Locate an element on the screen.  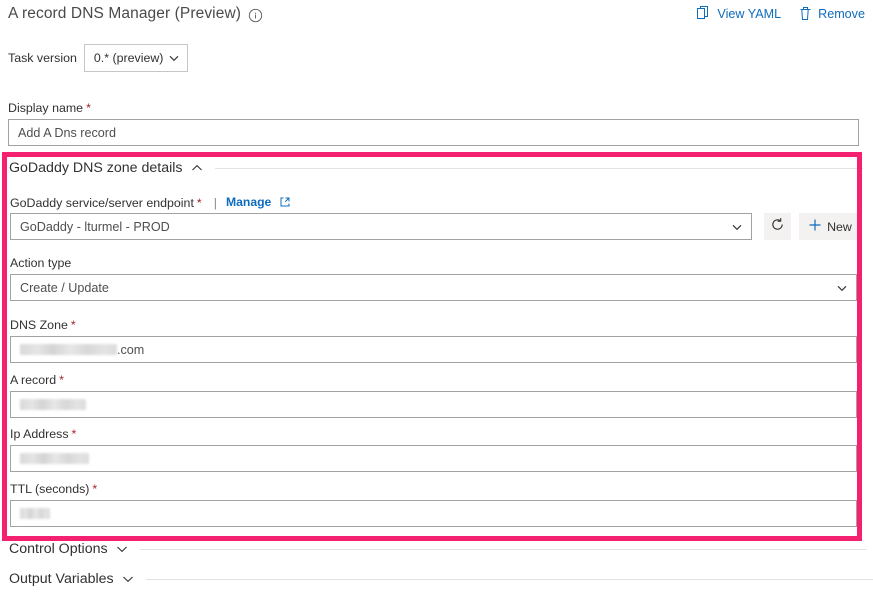
ttl-input is located at coordinates (433, 513).